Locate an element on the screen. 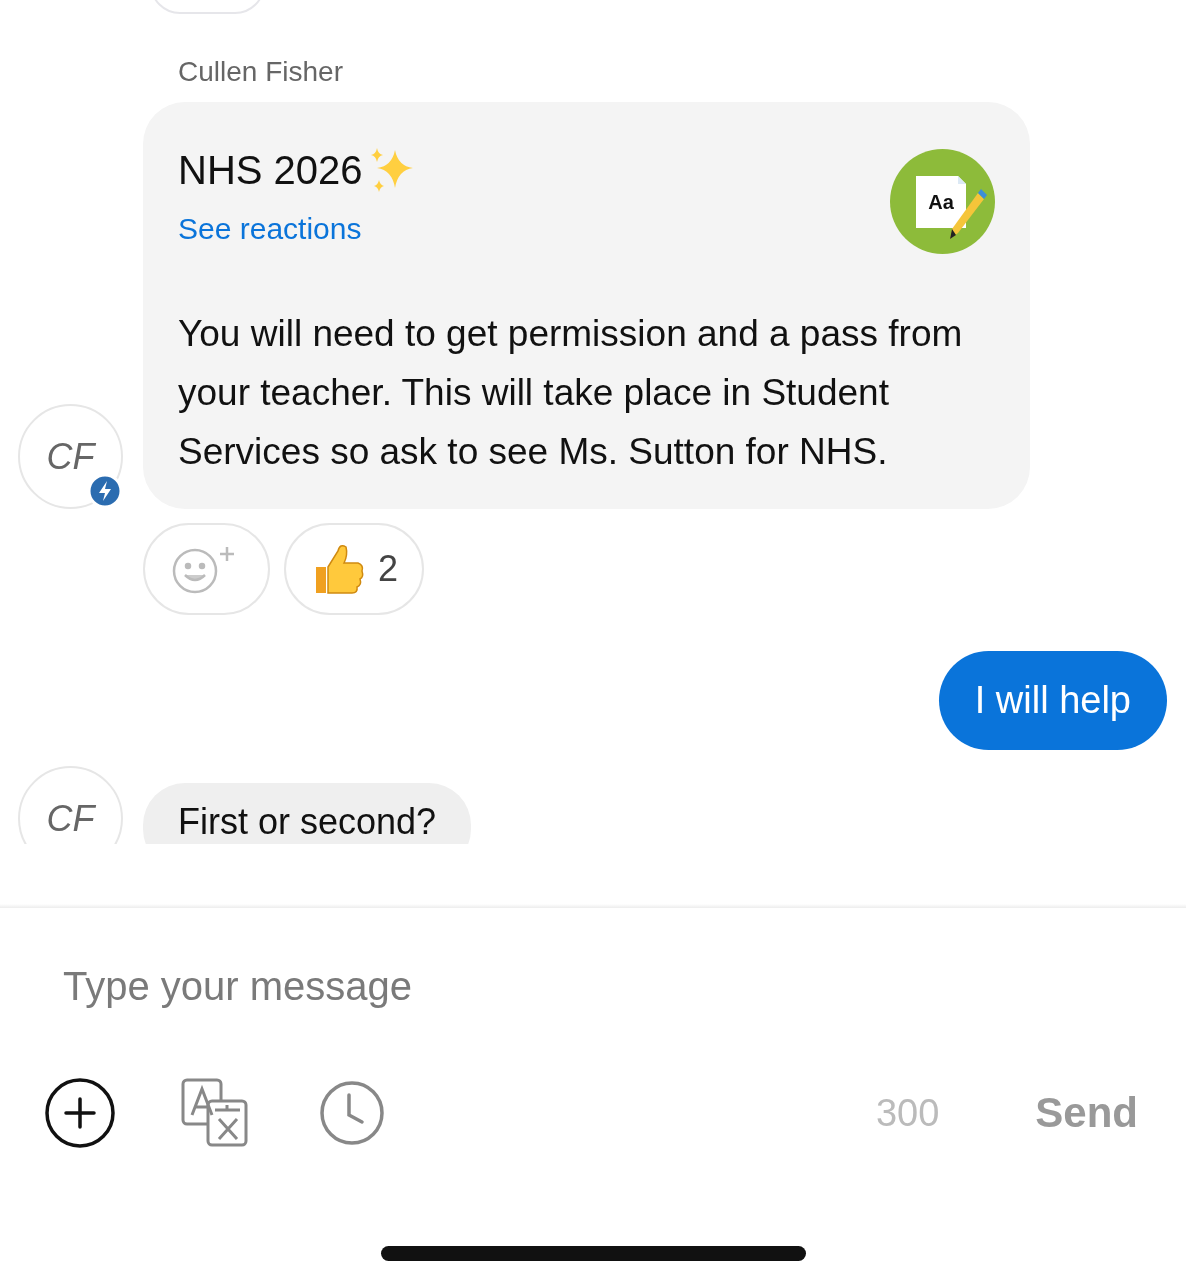 The width and height of the screenshot is (1186, 1280). clock-icon is located at coordinates (352, 1113).